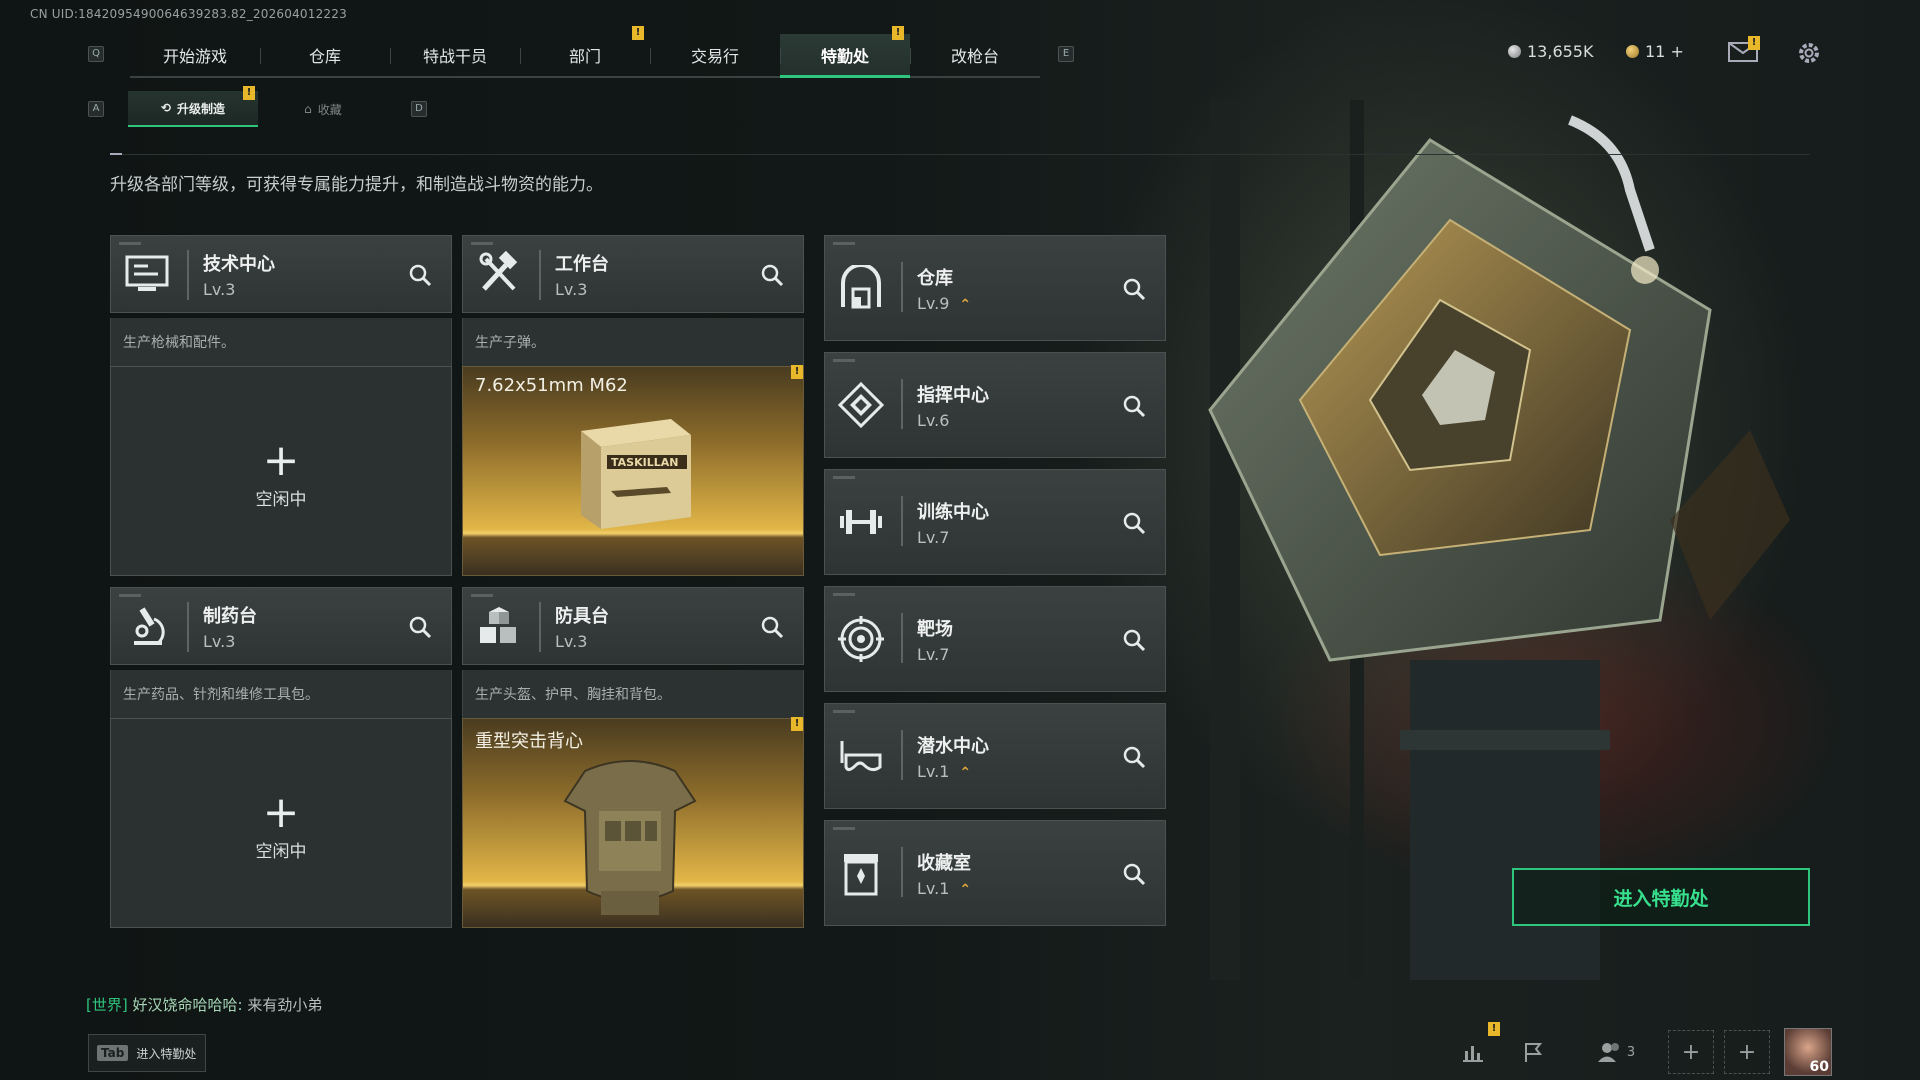 The image size is (1920, 1080). Describe the element at coordinates (1655, 51) in the screenshot. I see `gold-currency: 11 +` at that location.